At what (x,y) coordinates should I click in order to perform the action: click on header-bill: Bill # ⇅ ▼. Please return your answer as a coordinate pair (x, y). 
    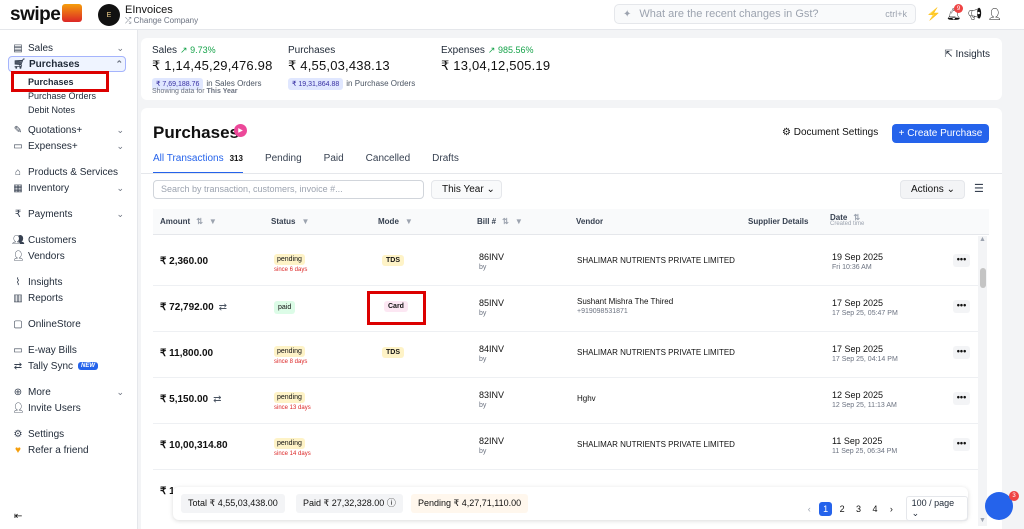
    Looking at the image, I should click on (500, 221).